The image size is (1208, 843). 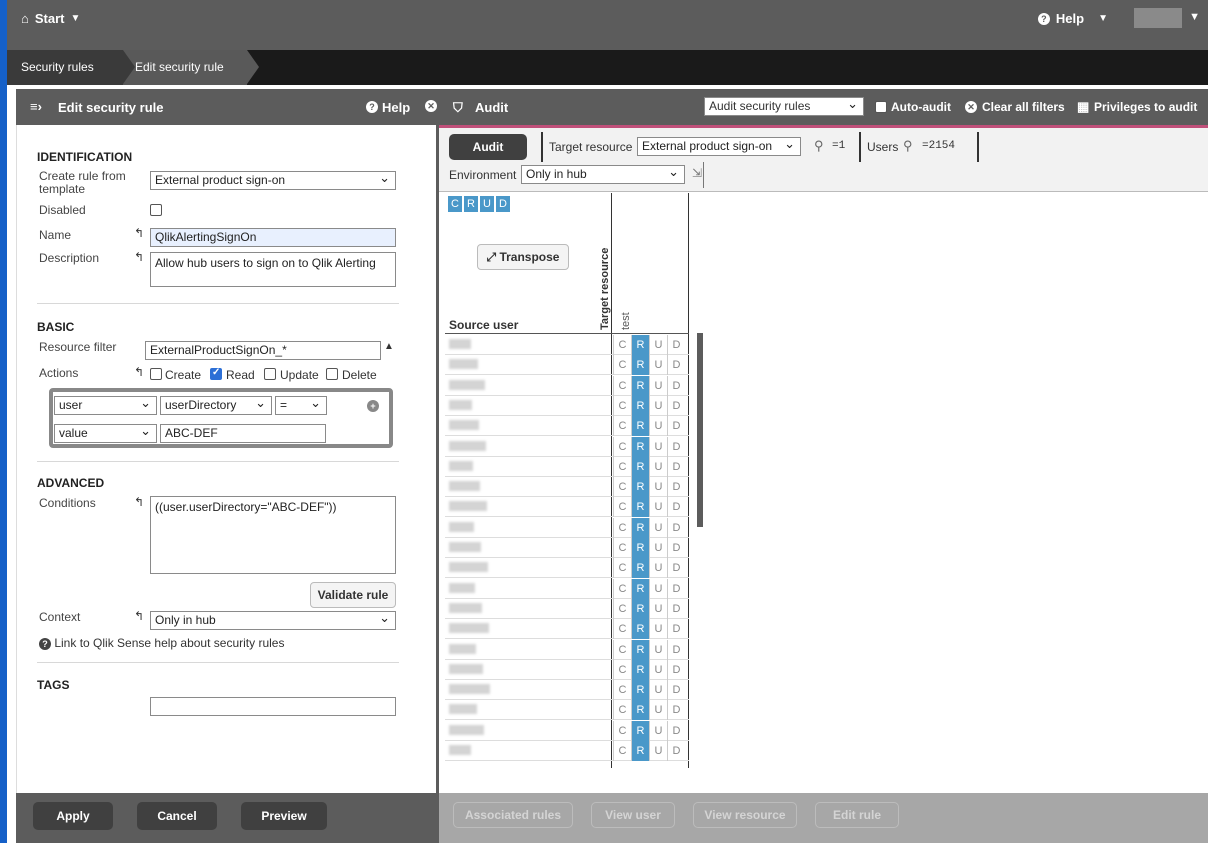 What do you see at coordinates (1072, 18) in the screenshot?
I see `help-menu: ? Help ▼` at bounding box center [1072, 18].